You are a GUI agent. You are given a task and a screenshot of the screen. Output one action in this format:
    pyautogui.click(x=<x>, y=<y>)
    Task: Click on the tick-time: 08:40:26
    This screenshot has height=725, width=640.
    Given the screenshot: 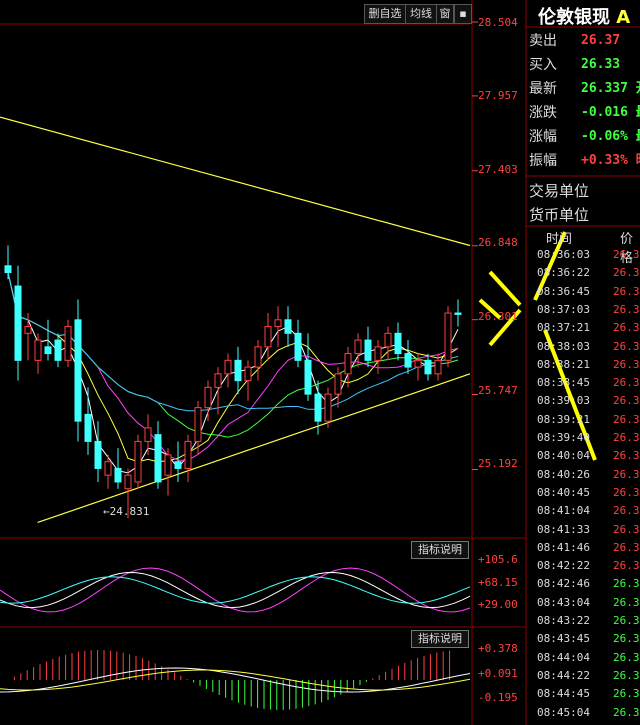 What is the action you would take?
    pyautogui.click(x=563, y=474)
    